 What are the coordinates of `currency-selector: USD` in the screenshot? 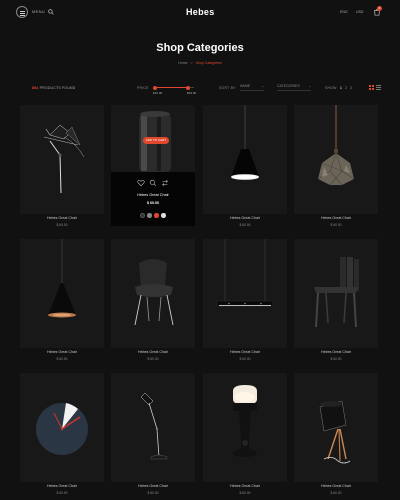 It's located at (359, 12).